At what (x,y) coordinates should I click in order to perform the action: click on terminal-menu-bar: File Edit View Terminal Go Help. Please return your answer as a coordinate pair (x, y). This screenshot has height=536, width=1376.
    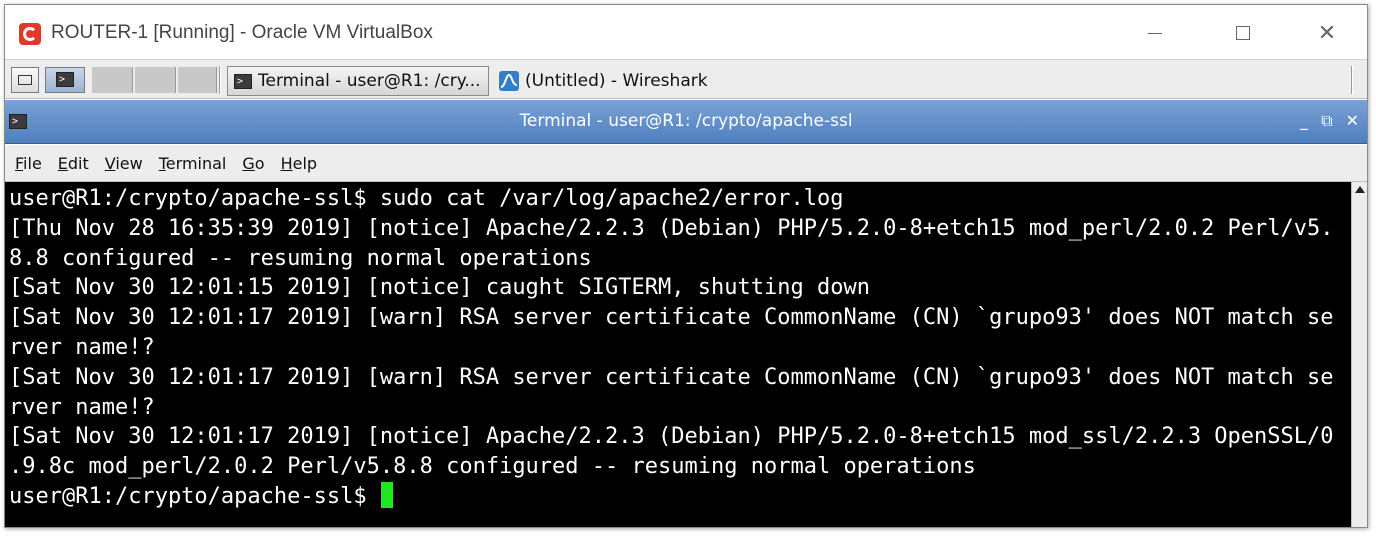
    Looking at the image, I should click on (686, 163).